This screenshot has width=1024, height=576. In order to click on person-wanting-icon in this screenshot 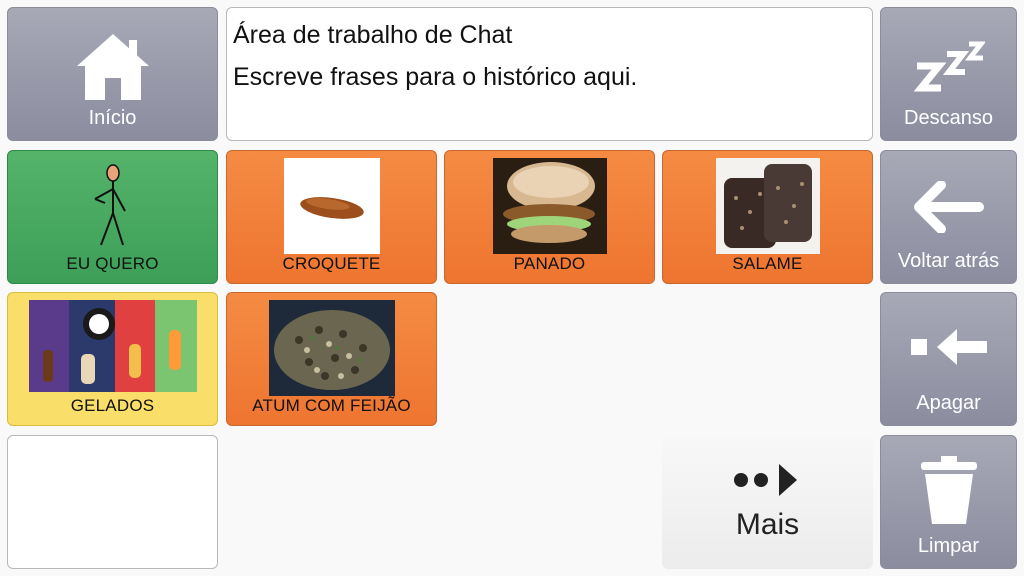, I will do `click(110, 205)`.